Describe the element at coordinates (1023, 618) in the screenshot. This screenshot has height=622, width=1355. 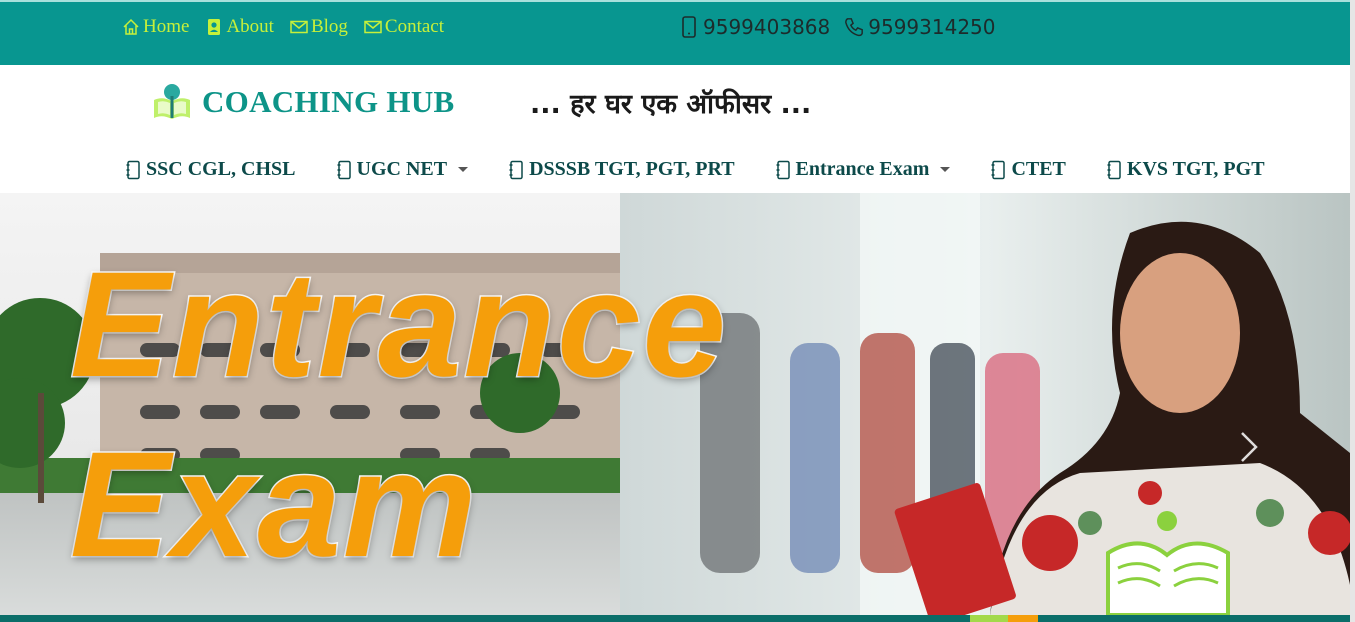
I see `accent-bar-orange` at that location.